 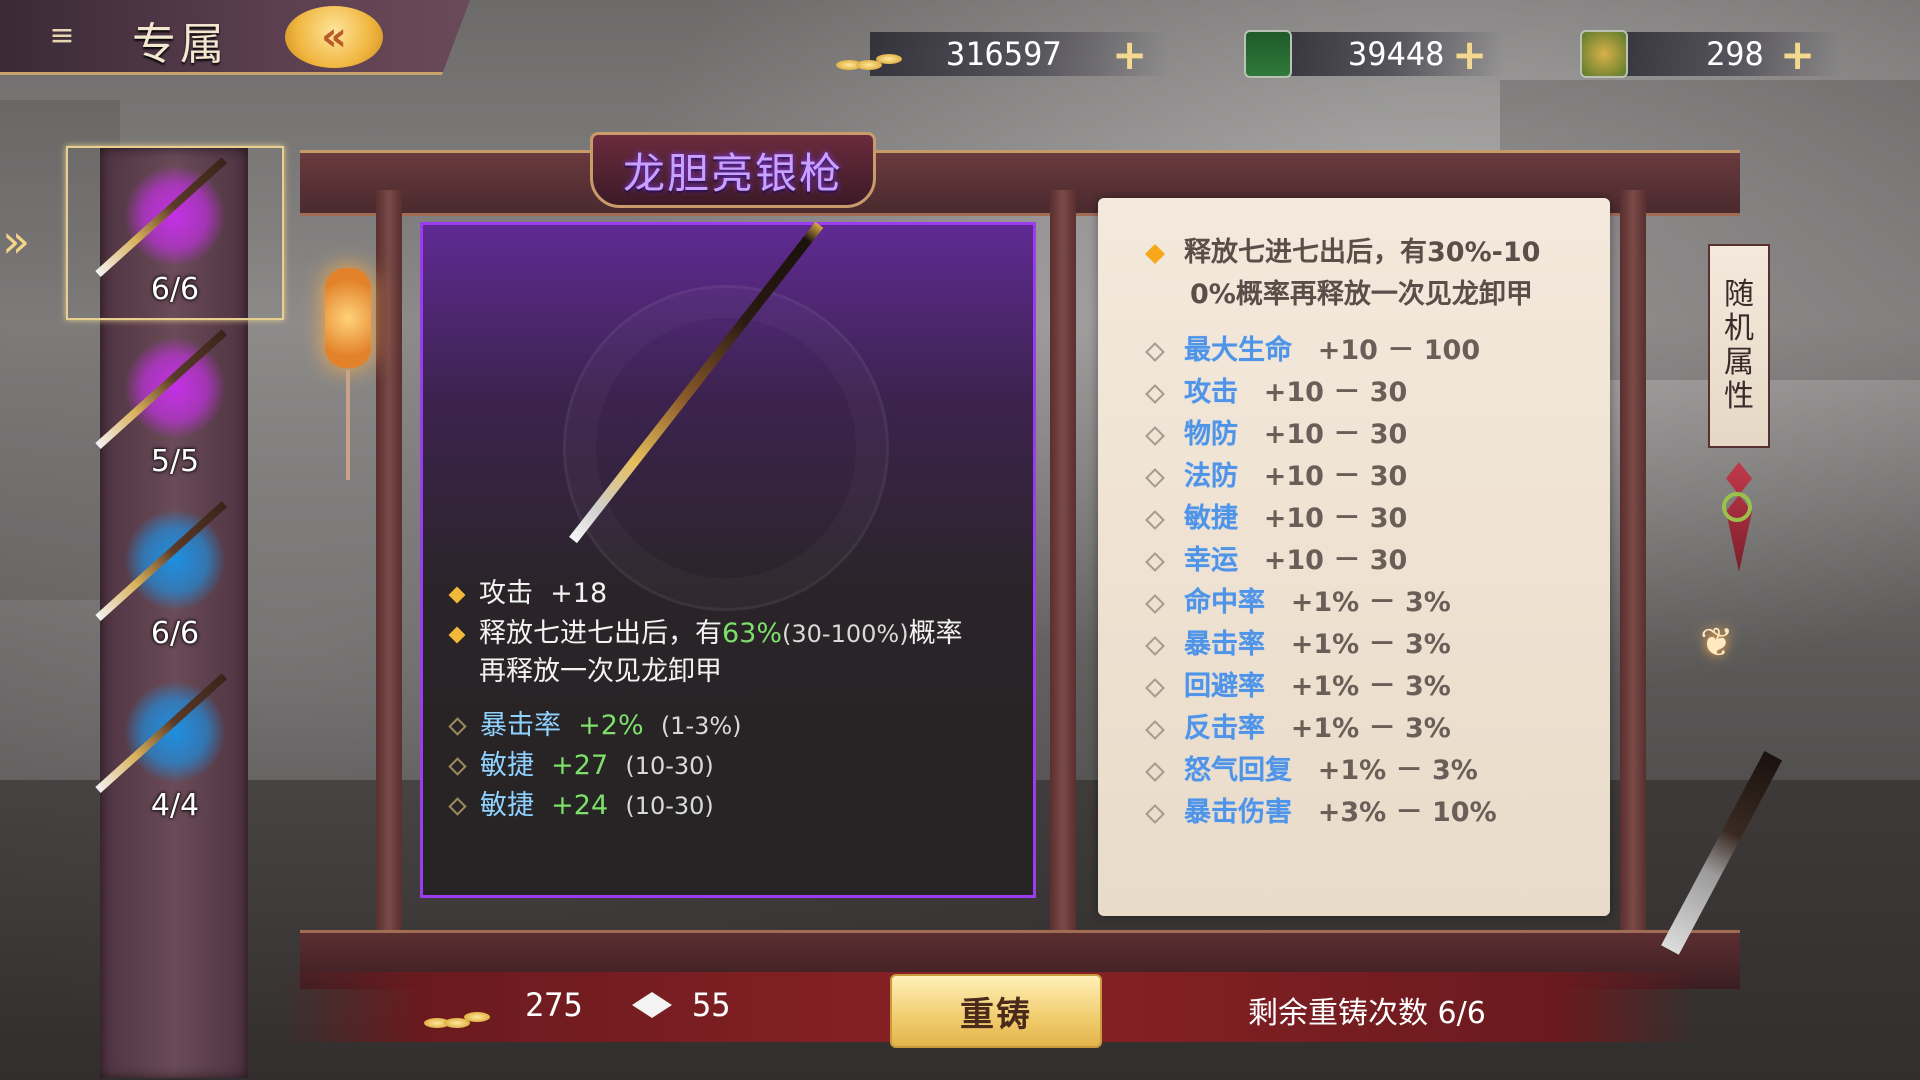 What do you see at coordinates (1735, 54) in the screenshot?
I see `pouch-value: 298` at bounding box center [1735, 54].